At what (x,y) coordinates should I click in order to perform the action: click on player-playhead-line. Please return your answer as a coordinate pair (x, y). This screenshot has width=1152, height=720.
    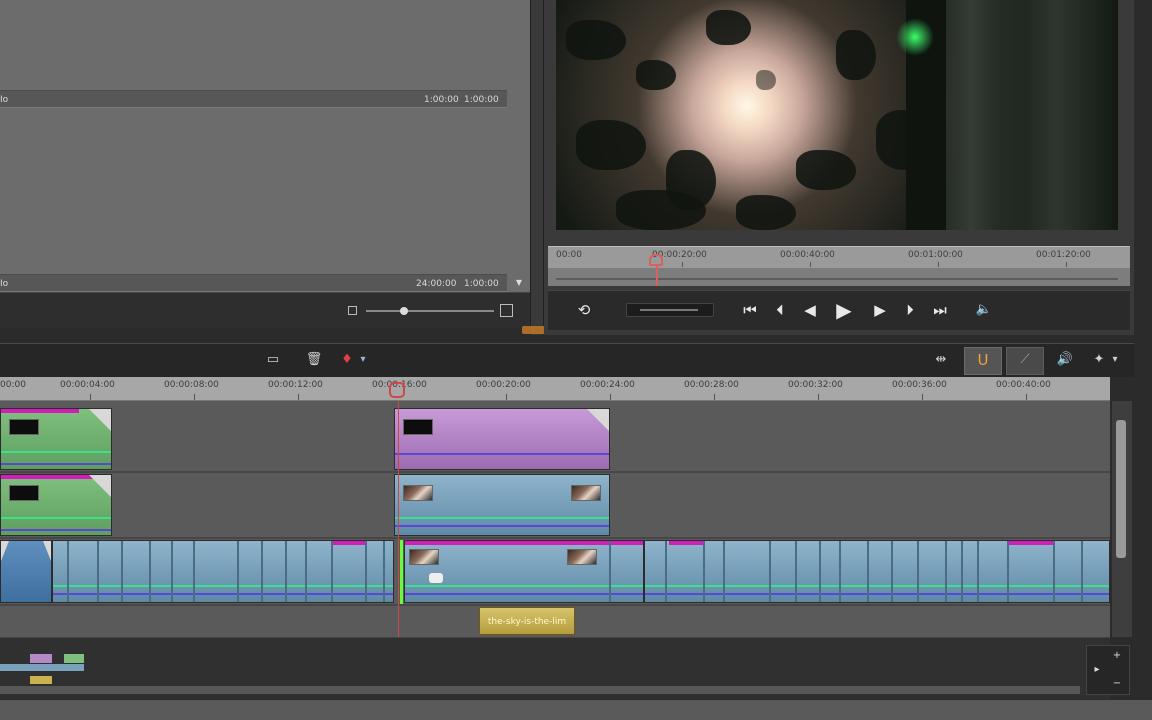
    Looking at the image, I should click on (657, 275).